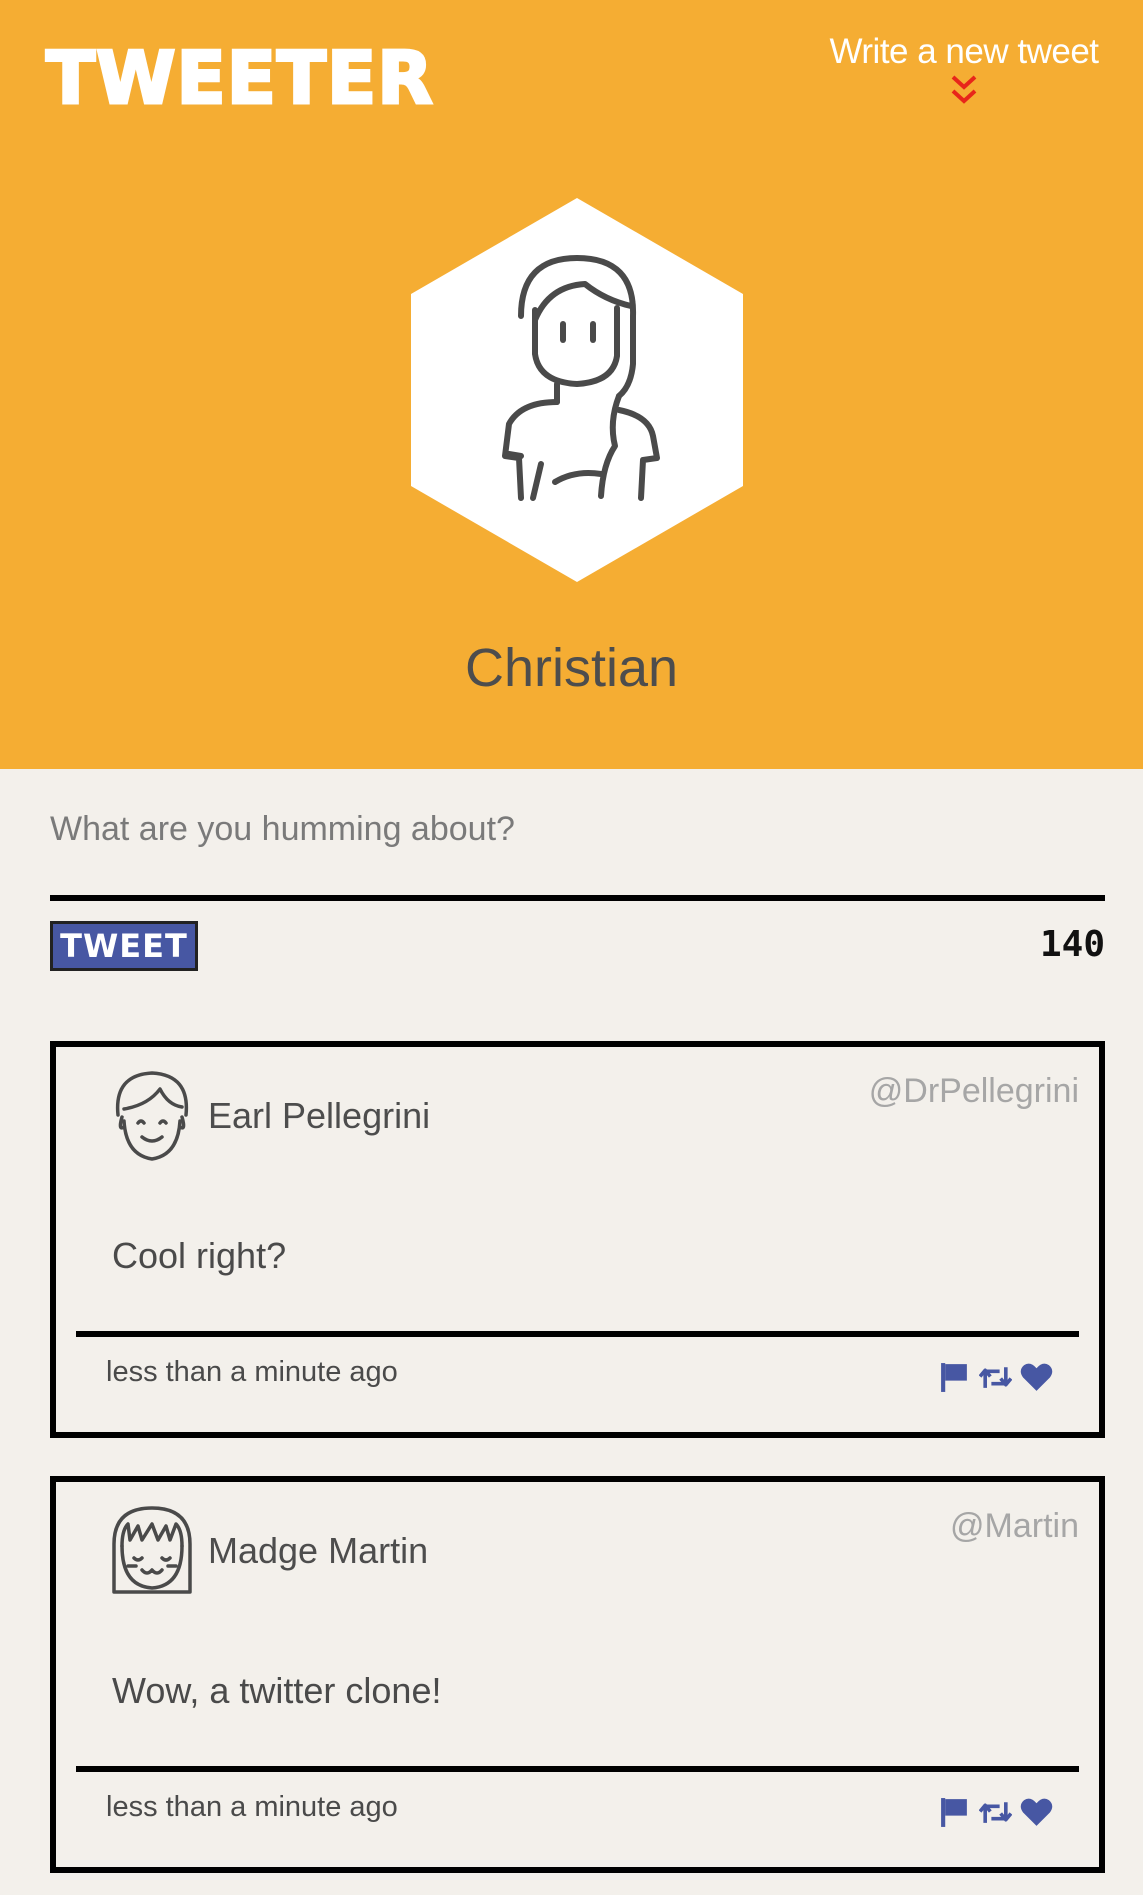 This screenshot has height=1895, width=1143. Describe the element at coordinates (577, 898) in the screenshot. I see `compose-divider` at that location.